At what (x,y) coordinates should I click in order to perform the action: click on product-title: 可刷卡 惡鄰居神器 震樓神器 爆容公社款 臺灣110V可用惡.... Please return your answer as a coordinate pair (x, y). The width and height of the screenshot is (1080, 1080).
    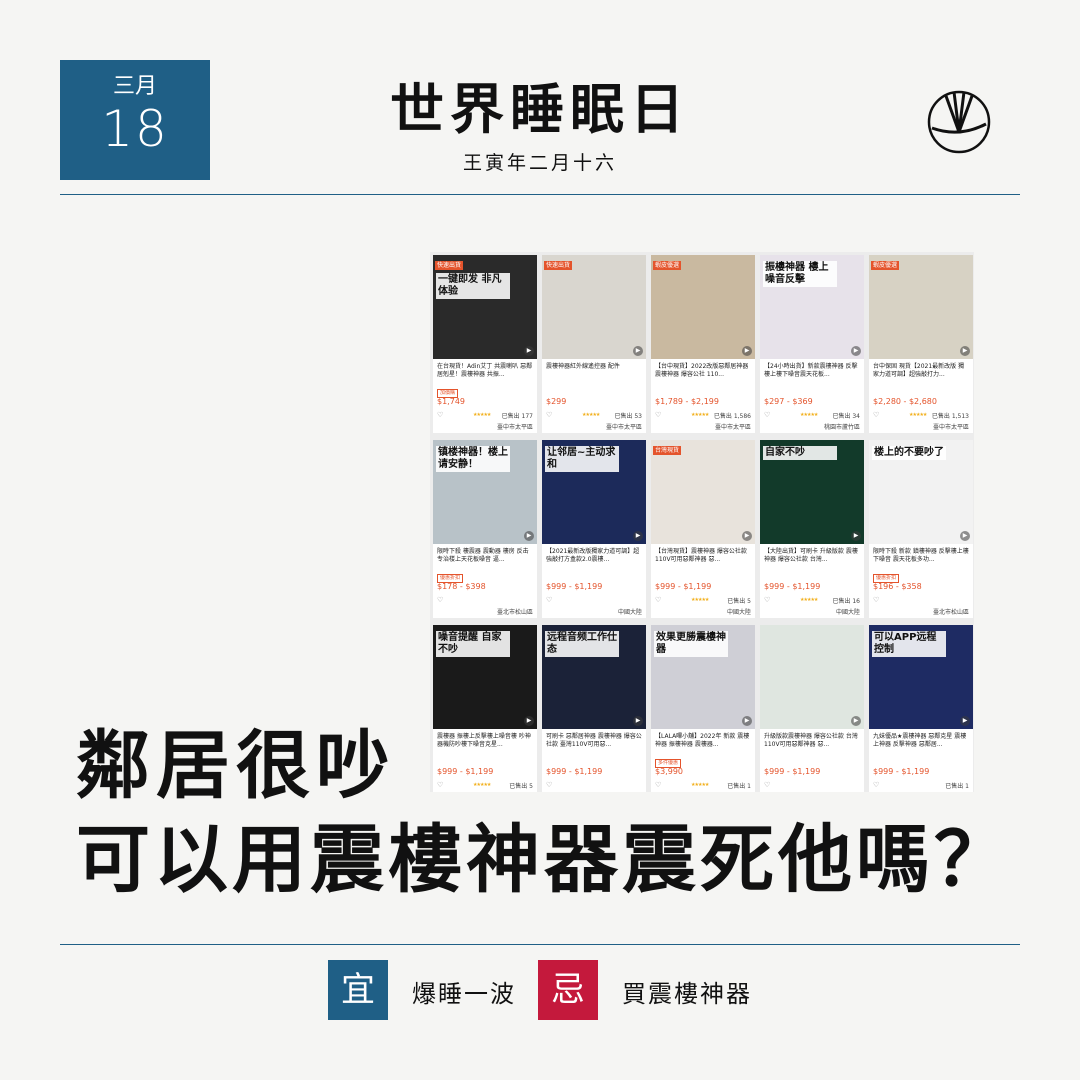
    Looking at the image, I should click on (594, 739).